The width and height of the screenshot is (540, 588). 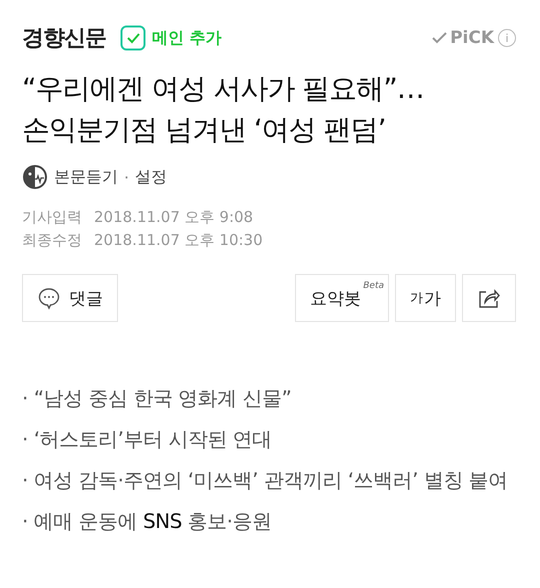 I want to click on date-value: 2018.11.07 오후 10:30, so click(x=179, y=240).